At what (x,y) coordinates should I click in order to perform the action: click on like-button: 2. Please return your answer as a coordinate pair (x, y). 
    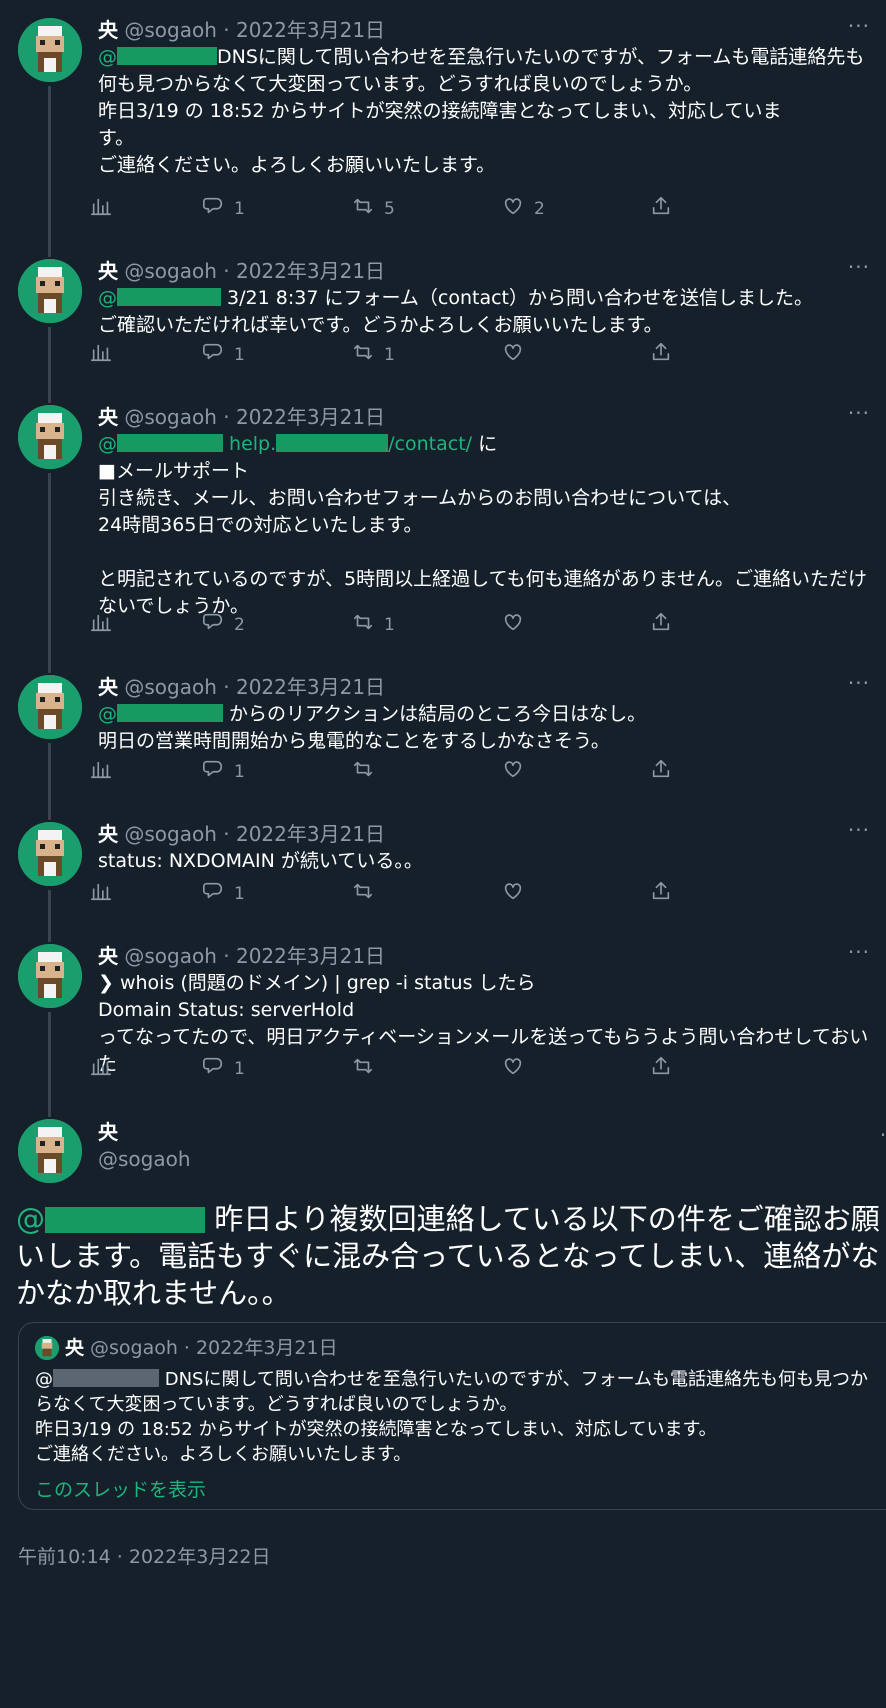
    Looking at the image, I should click on (523, 208).